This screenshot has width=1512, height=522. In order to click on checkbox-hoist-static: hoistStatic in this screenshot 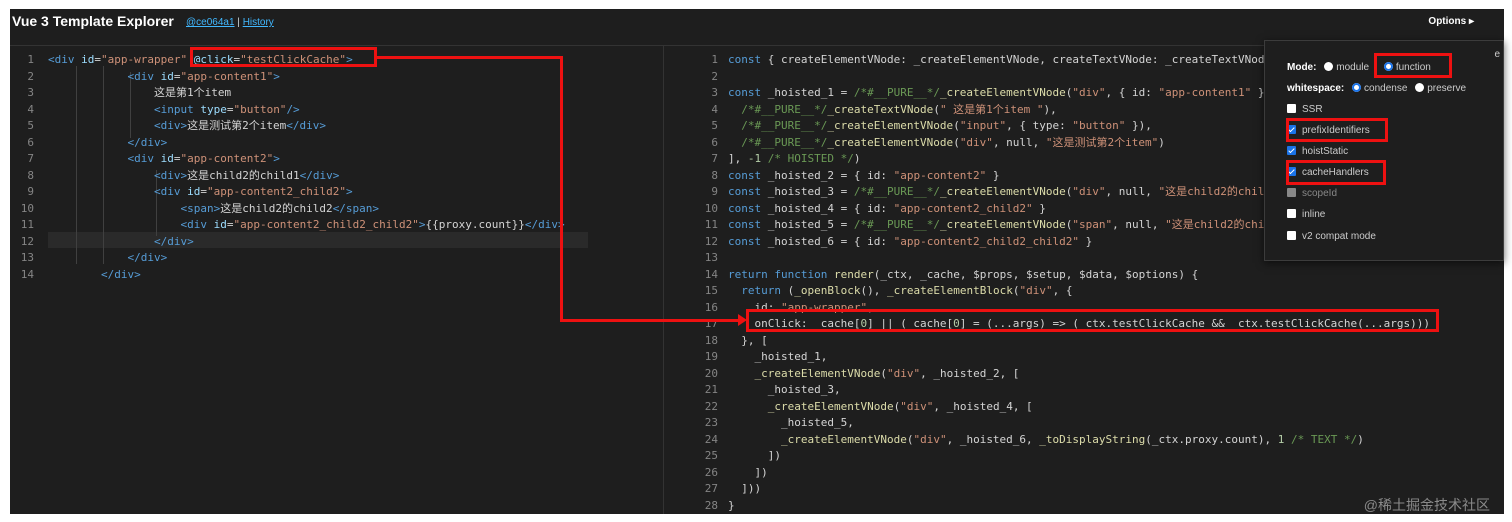, I will do `click(1317, 152)`.